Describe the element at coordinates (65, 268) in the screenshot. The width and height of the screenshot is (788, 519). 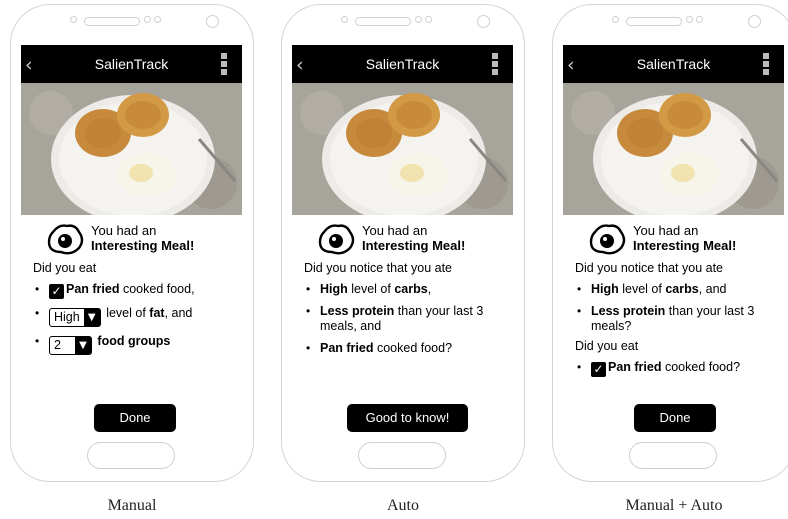
I see `question: Did you eat` at that location.